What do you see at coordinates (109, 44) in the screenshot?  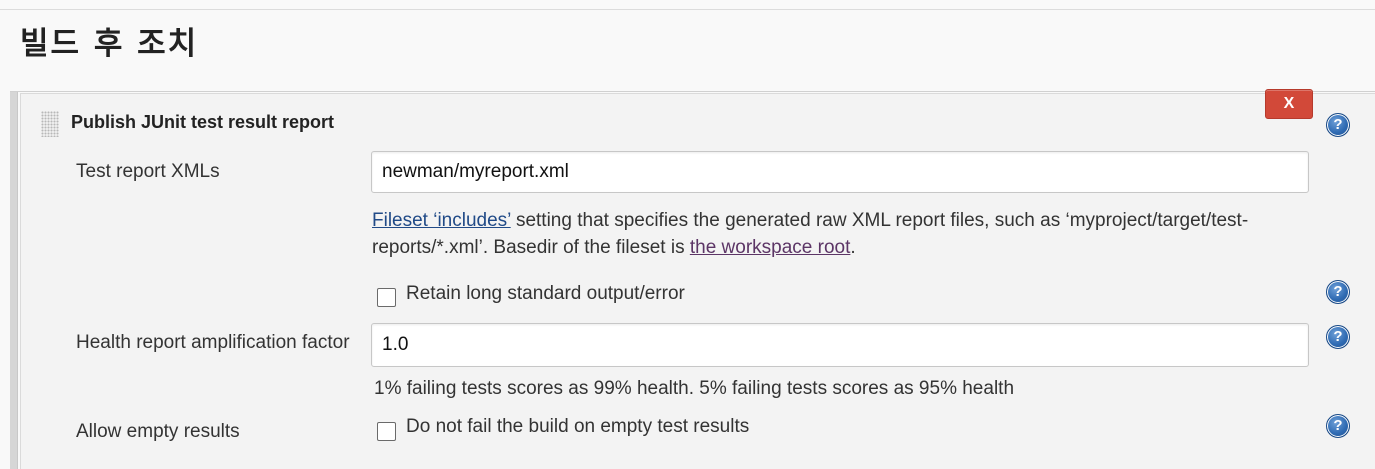 I see `section-title: 빌드 후 조치` at bounding box center [109, 44].